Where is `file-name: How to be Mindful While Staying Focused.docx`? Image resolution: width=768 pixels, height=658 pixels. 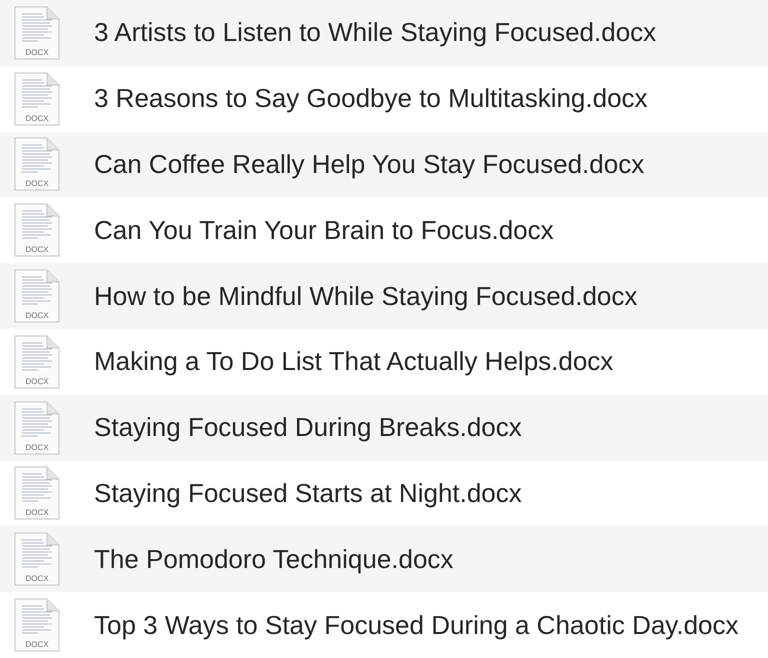
file-name: How to be Mindful While Staying Focused.docx is located at coordinates (366, 296).